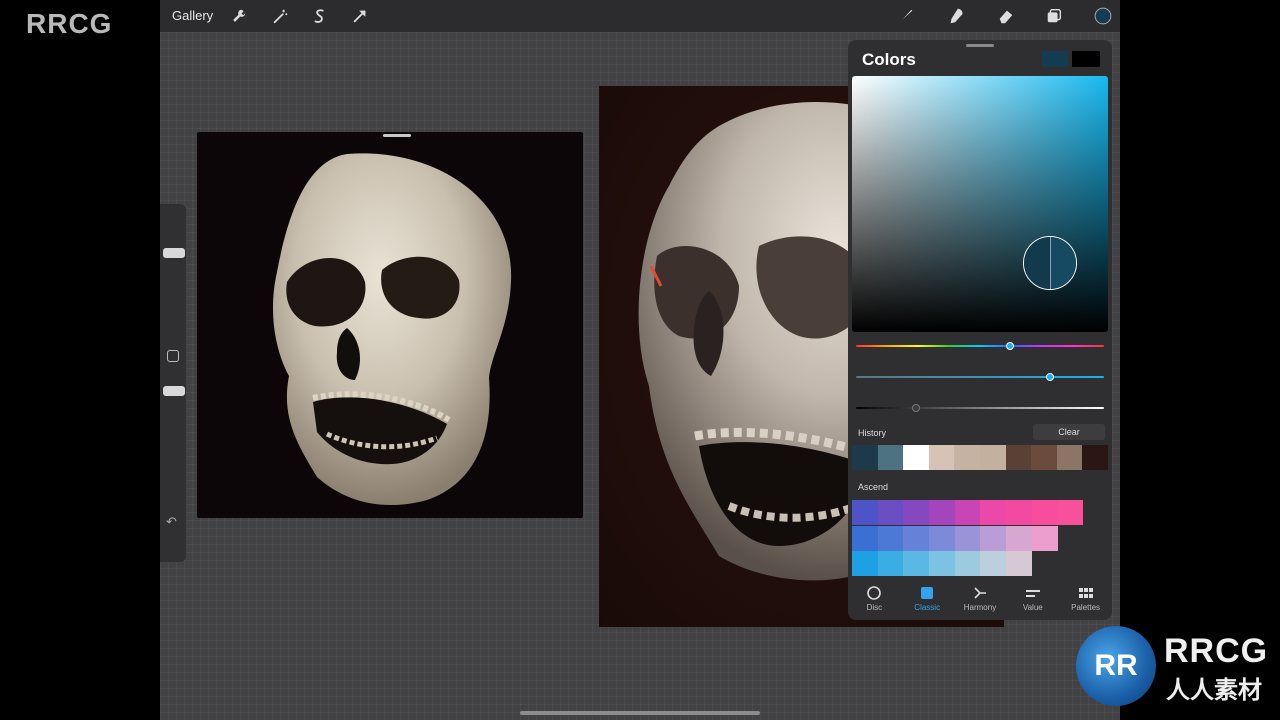  What do you see at coordinates (173, 356) in the screenshot?
I see `modify-button` at bounding box center [173, 356].